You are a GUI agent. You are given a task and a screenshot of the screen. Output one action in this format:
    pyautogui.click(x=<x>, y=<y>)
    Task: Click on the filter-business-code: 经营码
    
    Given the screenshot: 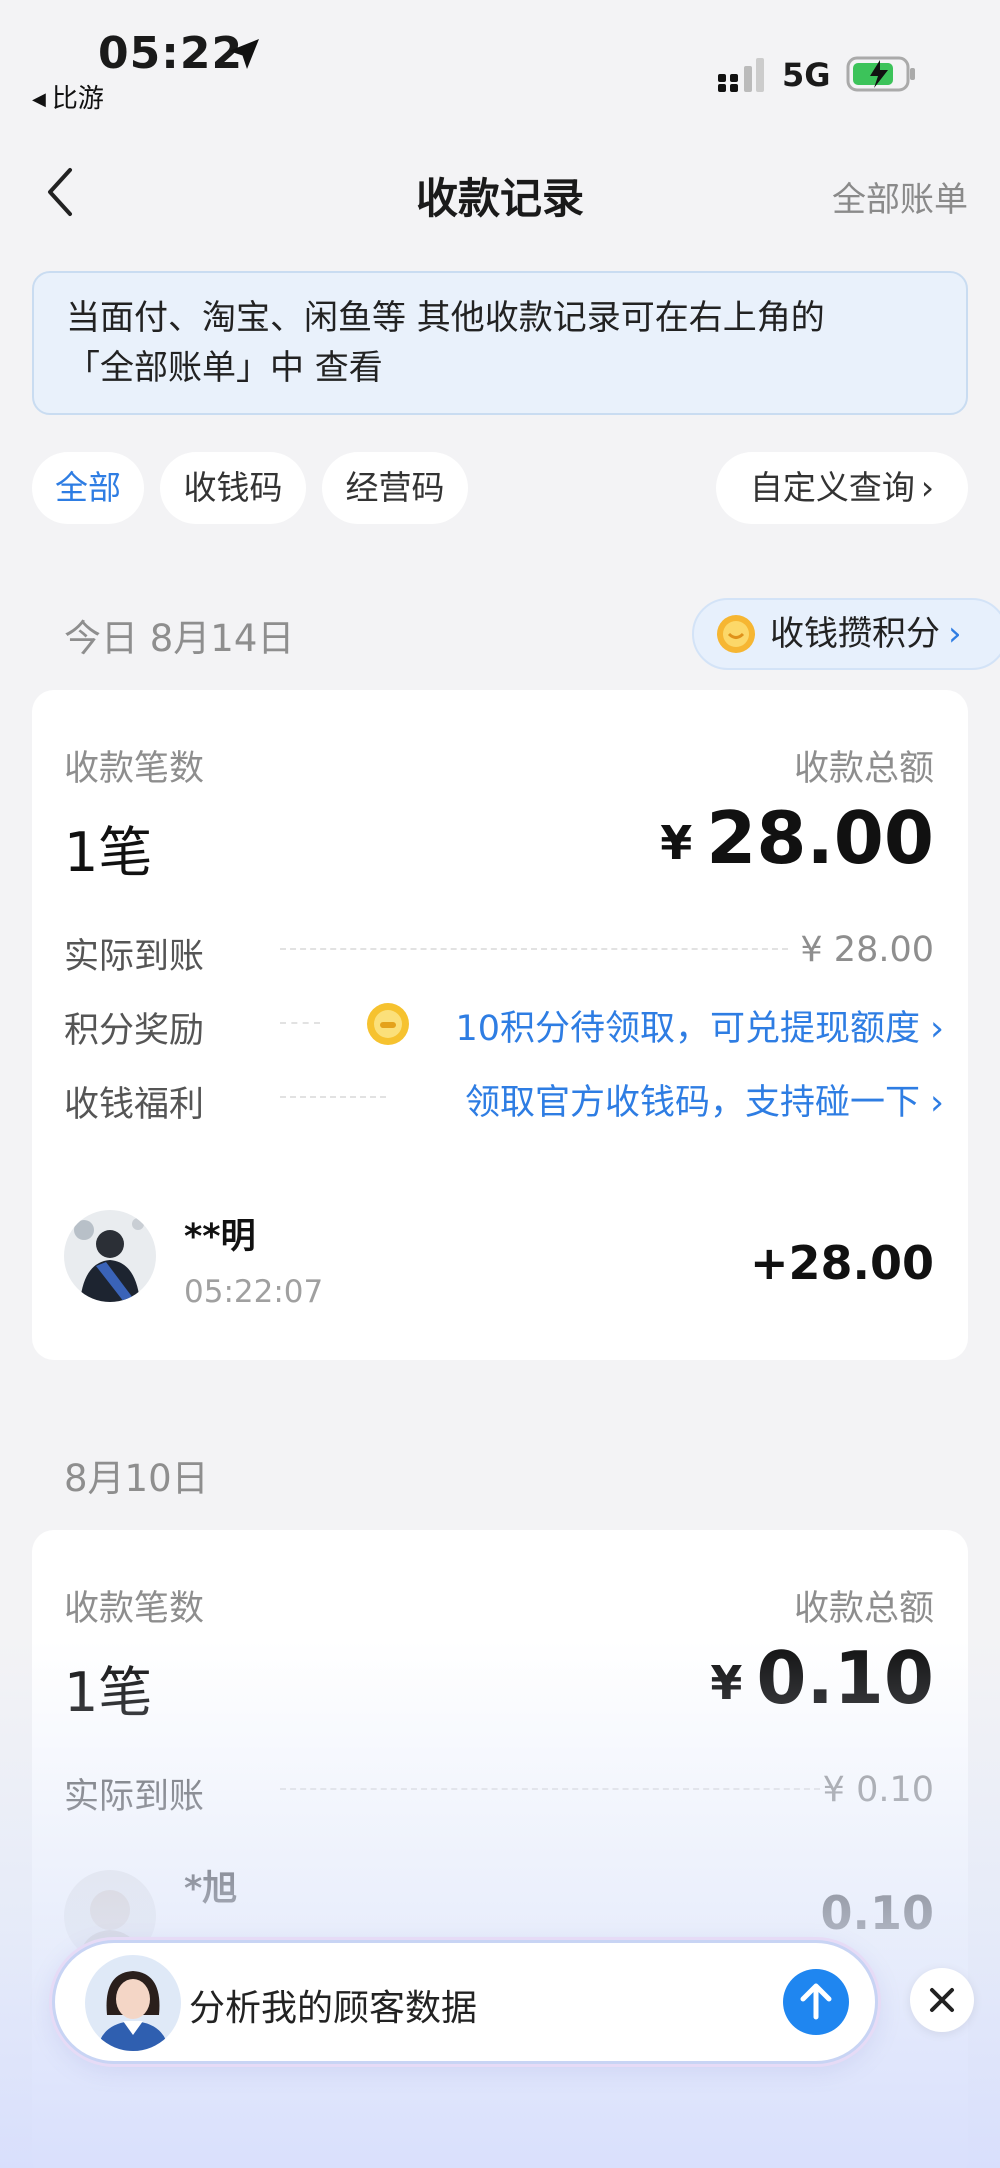 What is the action you would take?
    pyautogui.click(x=395, y=488)
    